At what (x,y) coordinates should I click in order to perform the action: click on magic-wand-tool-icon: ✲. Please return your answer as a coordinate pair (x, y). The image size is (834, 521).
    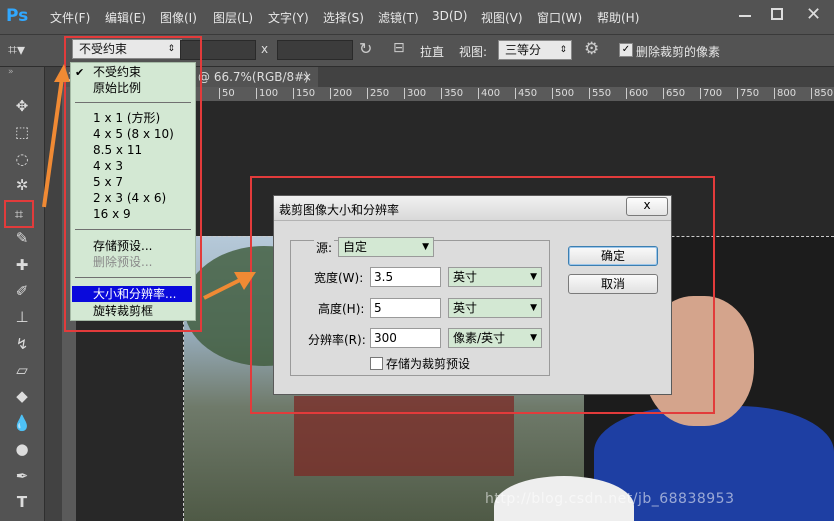
    Looking at the image, I should click on (22, 185).